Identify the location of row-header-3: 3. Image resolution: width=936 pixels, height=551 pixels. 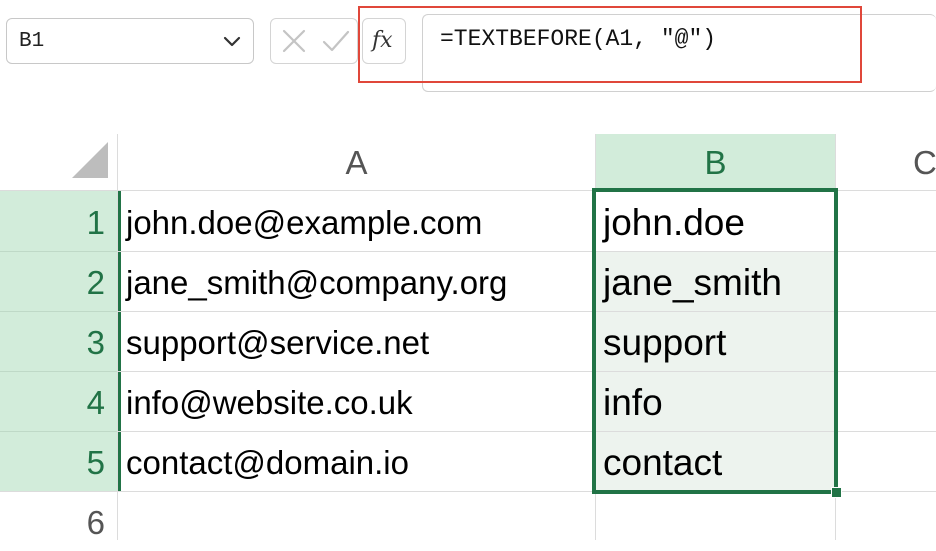
(58, 342).